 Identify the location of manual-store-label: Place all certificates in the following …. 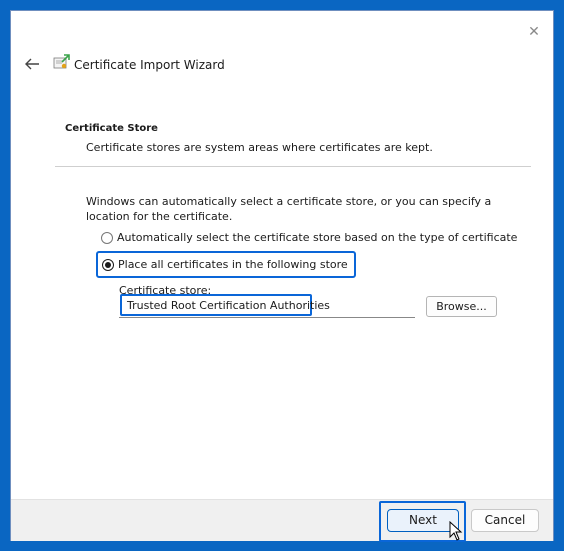
(233, 264).